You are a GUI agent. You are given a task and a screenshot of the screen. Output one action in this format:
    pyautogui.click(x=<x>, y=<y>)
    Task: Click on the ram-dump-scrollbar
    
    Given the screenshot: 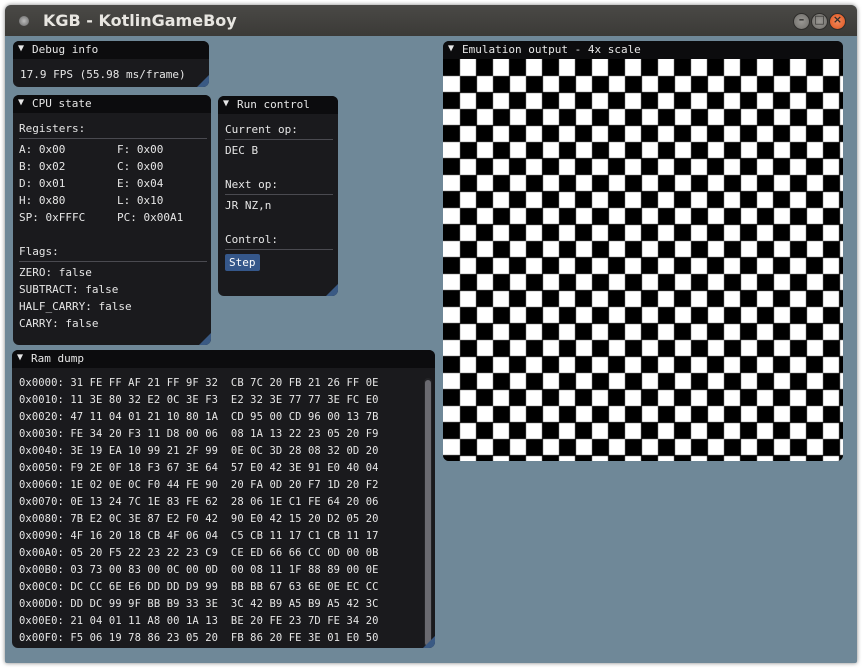 What is the action you would take?
    pyautogui.click(x=428, y=513)
    